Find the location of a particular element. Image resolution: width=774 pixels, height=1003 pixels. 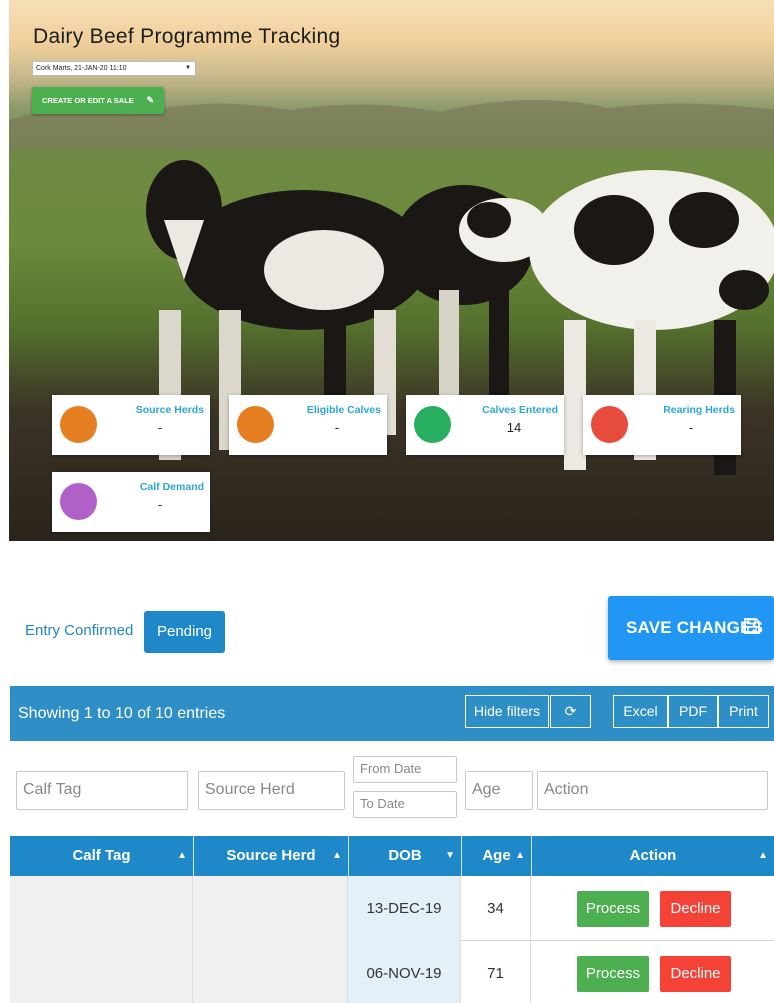

column-header-age: Age ▲ is located at coordinates (496, 856).